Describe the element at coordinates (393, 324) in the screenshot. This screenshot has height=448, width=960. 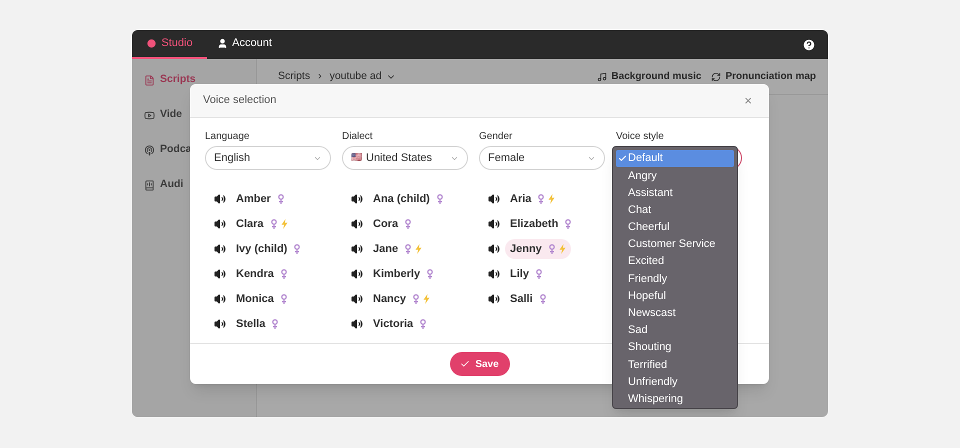
I see `voice-name: Victoria` at that location.